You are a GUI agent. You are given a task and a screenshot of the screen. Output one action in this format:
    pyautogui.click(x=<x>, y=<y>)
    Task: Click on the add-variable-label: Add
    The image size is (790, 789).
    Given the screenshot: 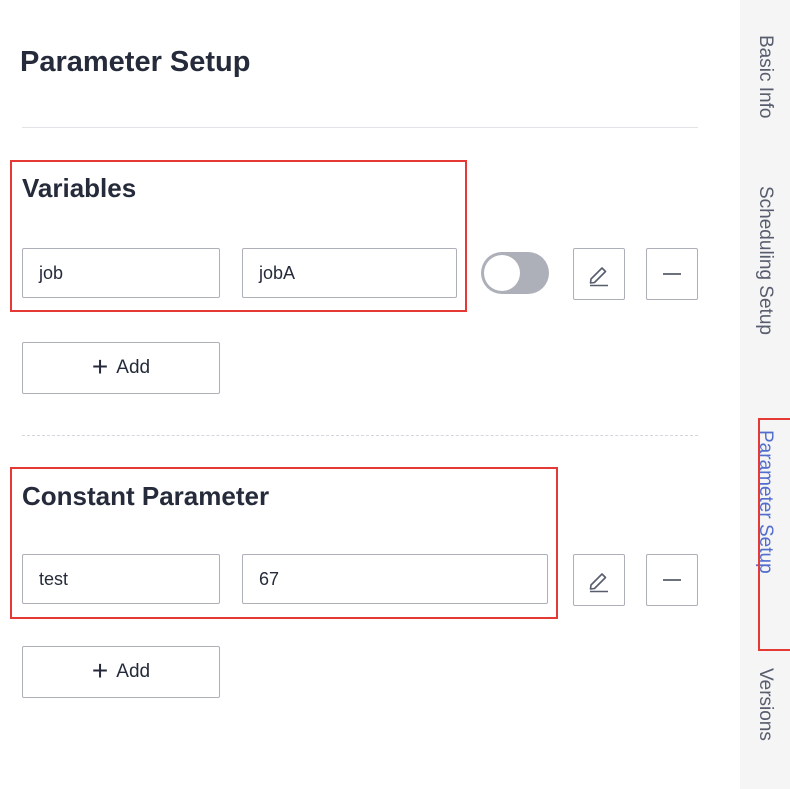 What is the action you would take?
    pyautogui.click(x=133, y=367)
    